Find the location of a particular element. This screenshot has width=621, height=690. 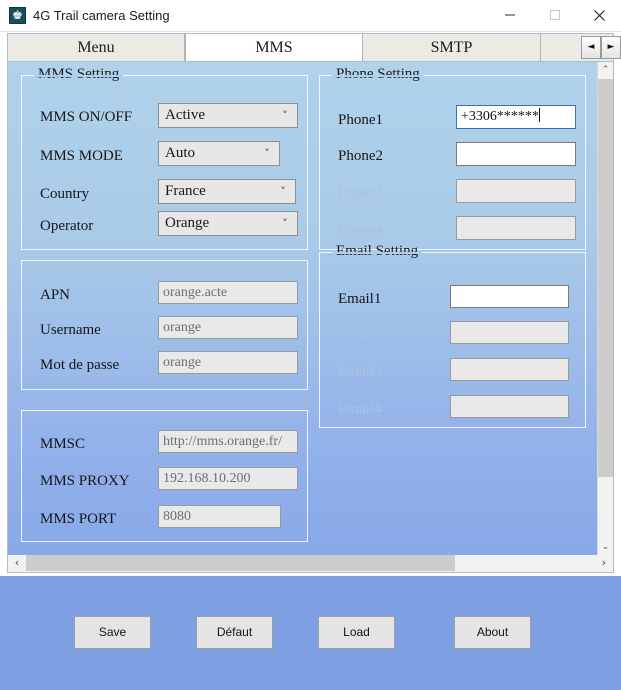

chevron-right-icon: ► is located at coordinates (611, 47).